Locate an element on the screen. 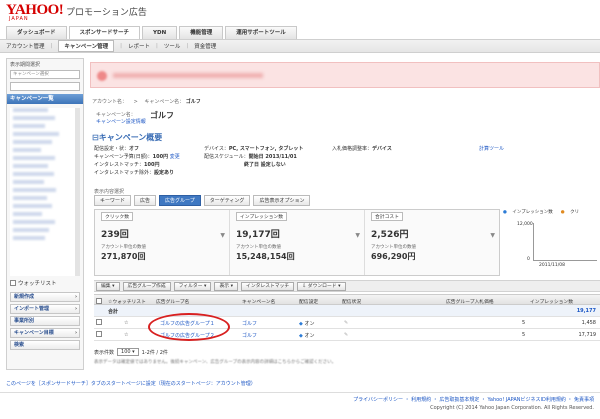 This screenshot has width=600, height=419. col-state: 配信状況 is located at coordinates (351, 301).